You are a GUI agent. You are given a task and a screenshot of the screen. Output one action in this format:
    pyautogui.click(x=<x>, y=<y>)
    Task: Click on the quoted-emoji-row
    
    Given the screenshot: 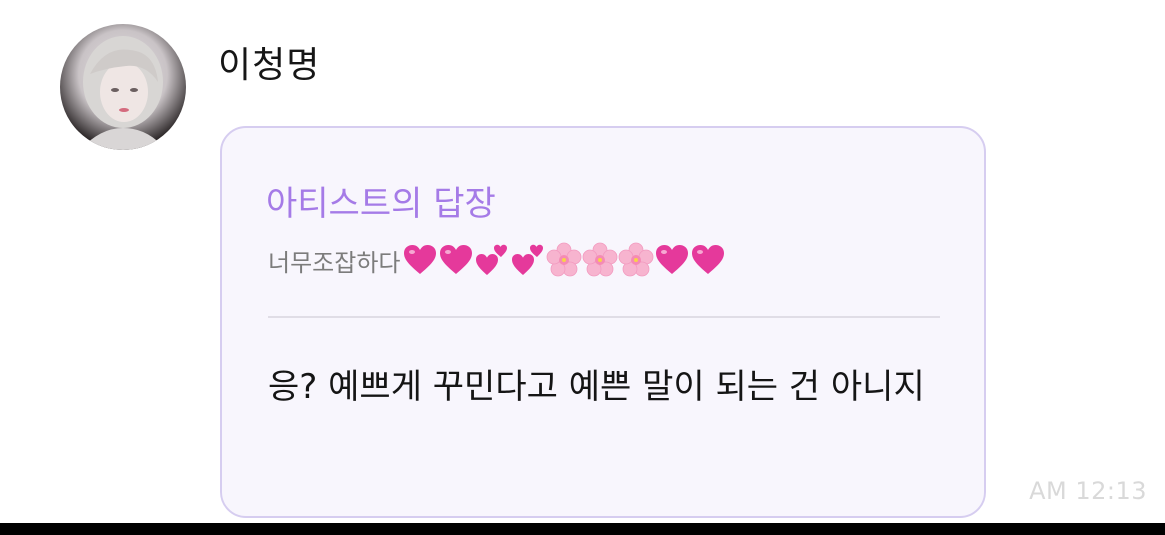 What is the action you would take?
    pyautogui.click(x=564, y=260)
    